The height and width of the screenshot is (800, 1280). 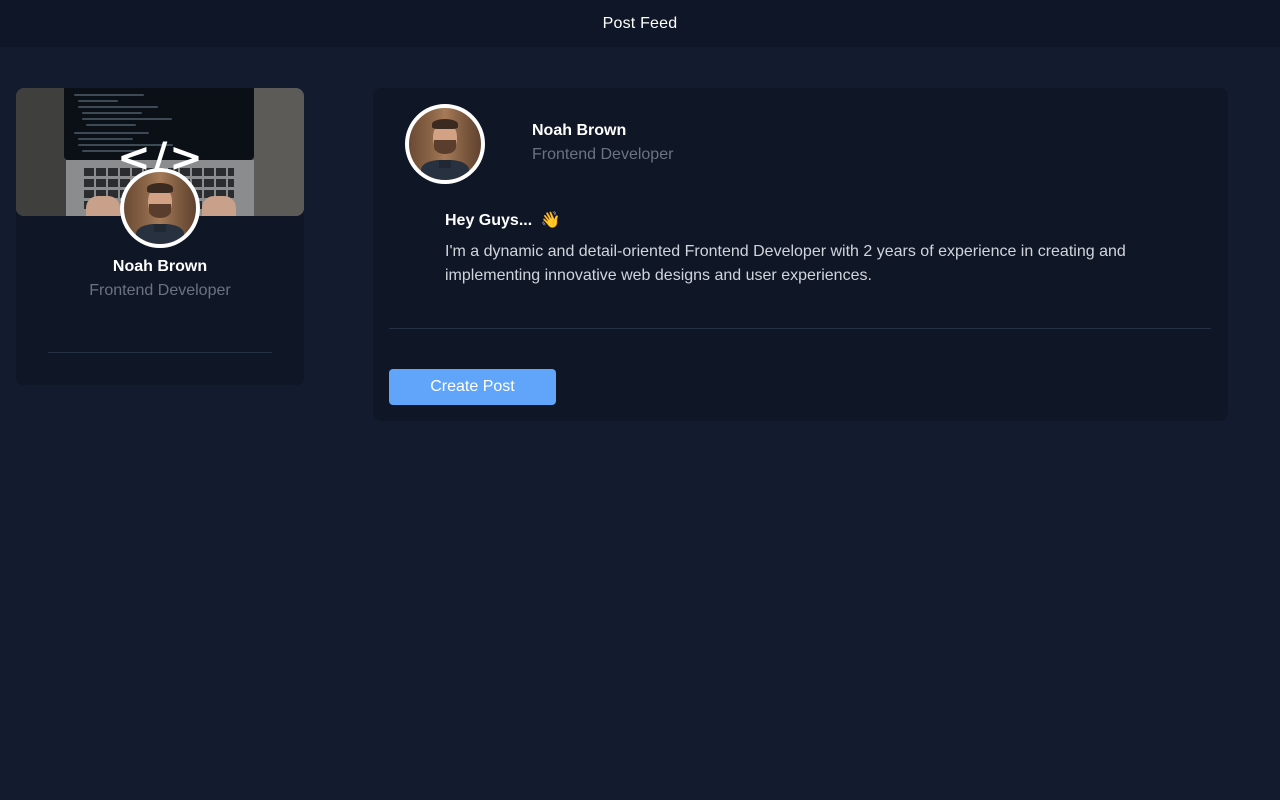 I want to click on post-author-avatar, so click(x=445, y=144).